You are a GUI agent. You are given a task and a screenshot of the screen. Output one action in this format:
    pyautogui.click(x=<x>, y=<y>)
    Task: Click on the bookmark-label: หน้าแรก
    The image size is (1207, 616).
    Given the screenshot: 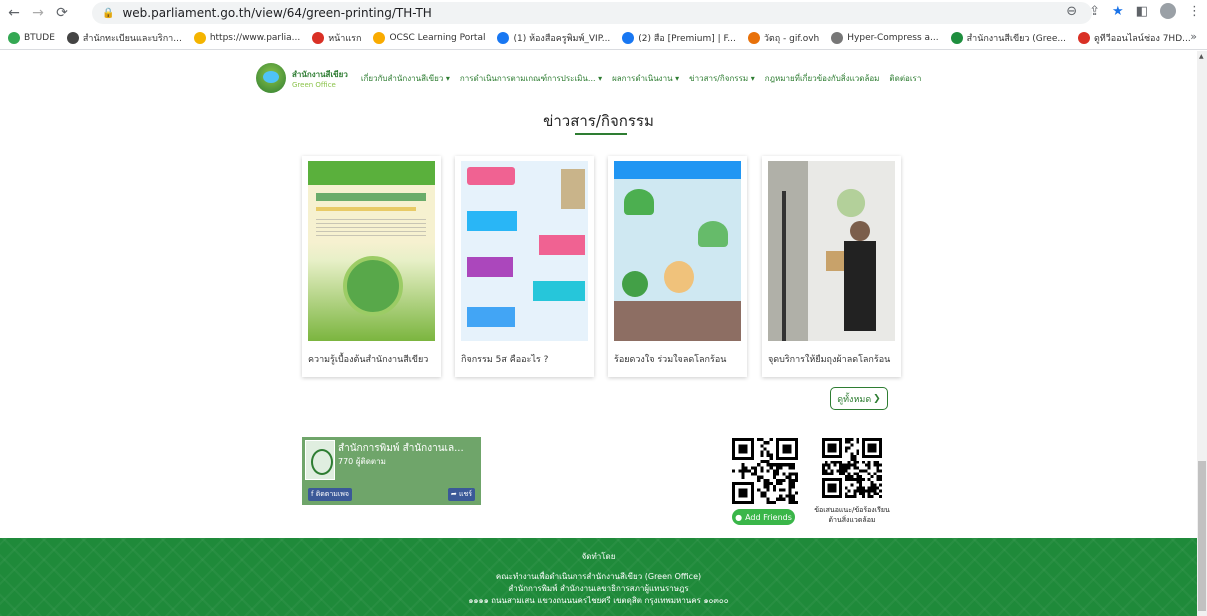 What is the action you would take?
    pyautogui.click(x=345, y=38)
    